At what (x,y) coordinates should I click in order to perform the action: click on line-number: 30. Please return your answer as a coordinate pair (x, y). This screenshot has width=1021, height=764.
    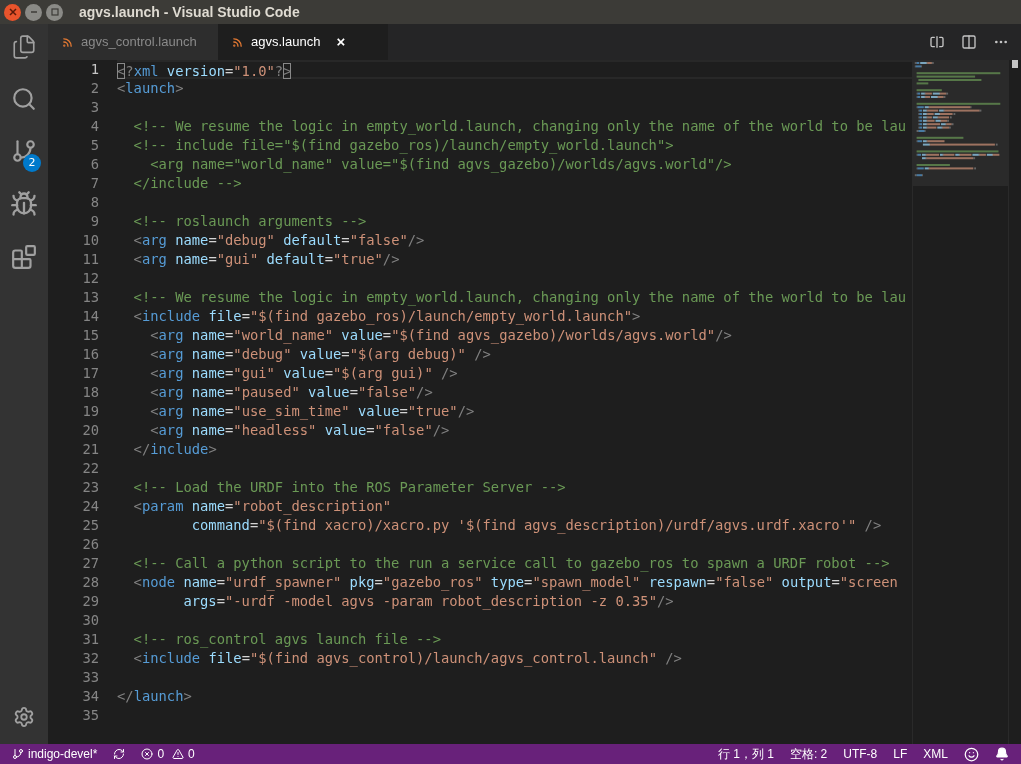
    Looking at the image, I should click on (90, 620).